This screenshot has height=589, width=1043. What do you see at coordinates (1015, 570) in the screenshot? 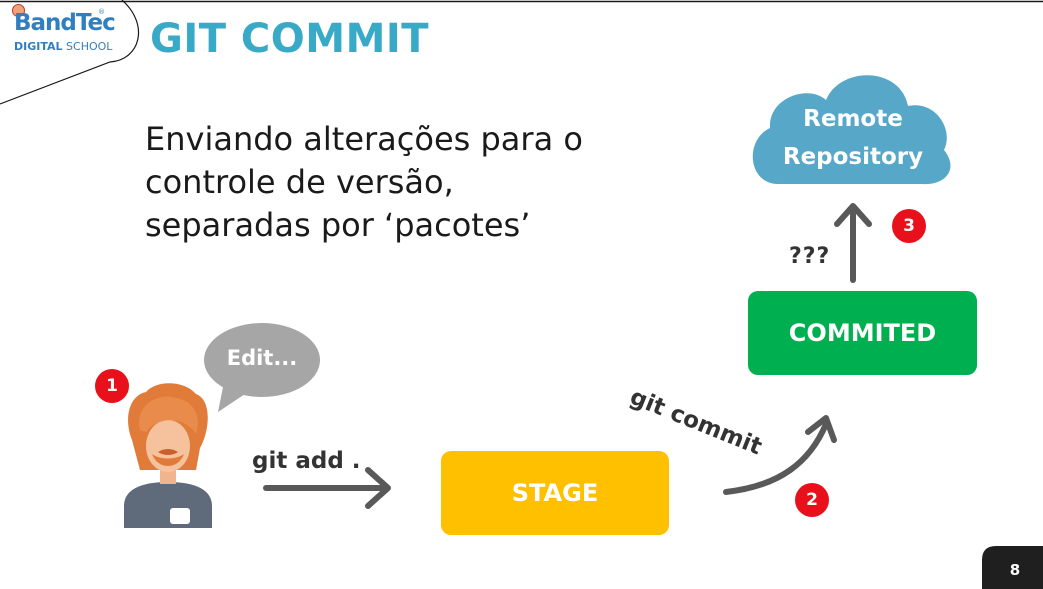
I see `page-number: 8` at bounding box center [1015, 570].